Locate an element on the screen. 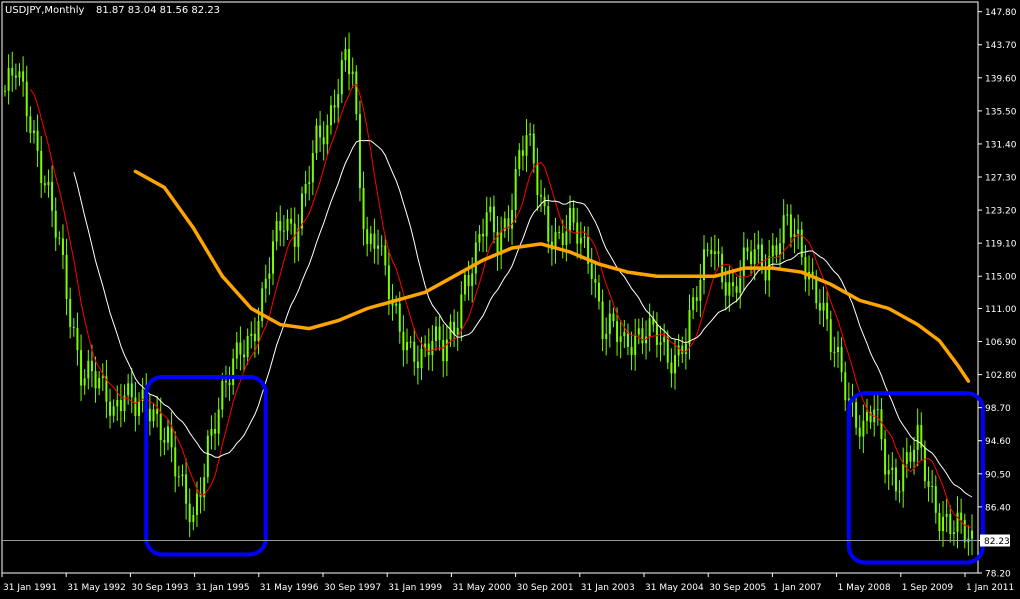  x-tick-label: 31 May 1992 is located at coordinates (96, 588).